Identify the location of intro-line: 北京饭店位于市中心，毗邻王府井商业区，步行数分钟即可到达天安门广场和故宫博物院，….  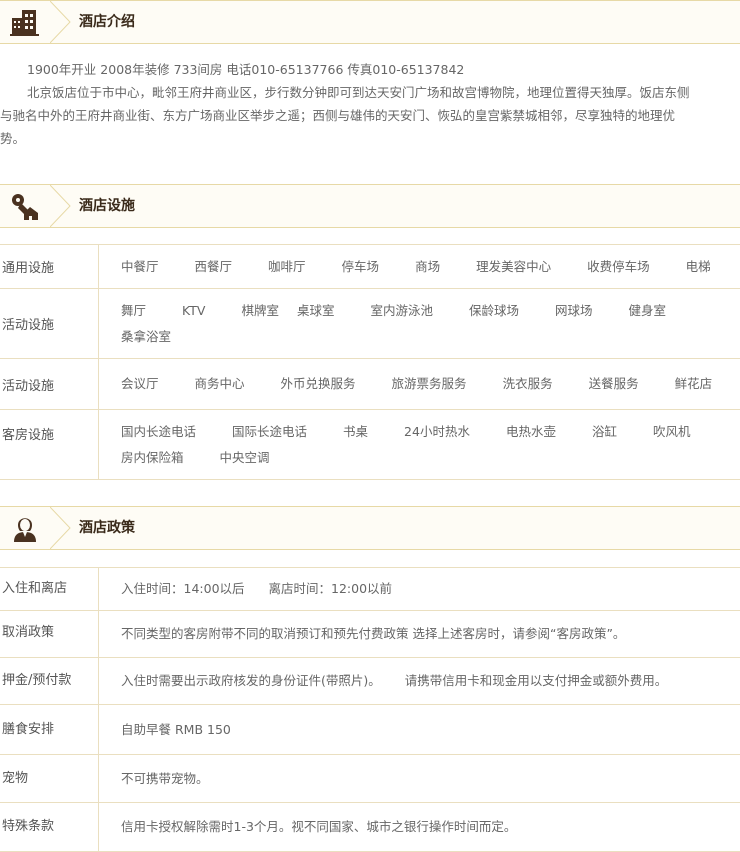
(370, 92).